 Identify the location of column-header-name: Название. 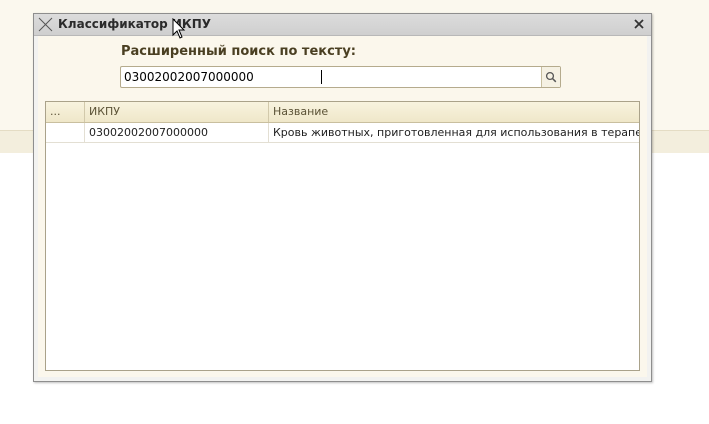
(454, 112).